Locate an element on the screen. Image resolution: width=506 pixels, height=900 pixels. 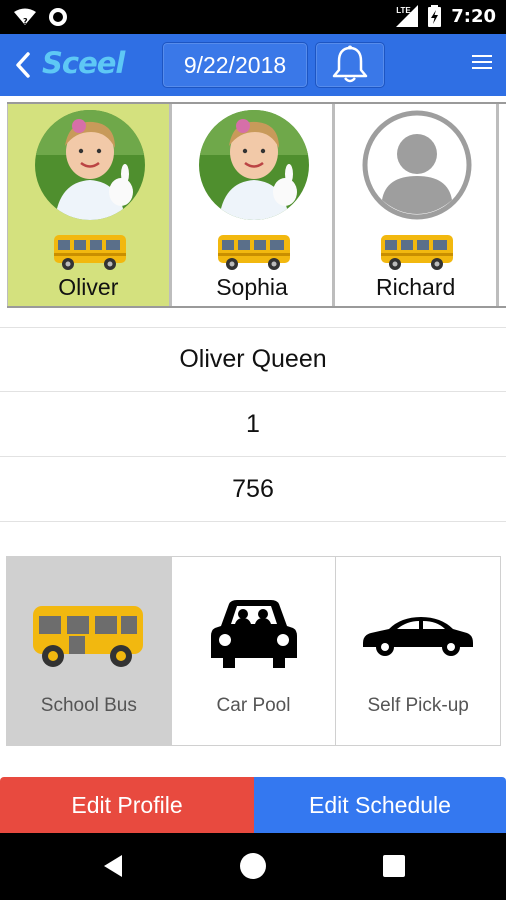
student-card-next is located at coordinates (502, 205).